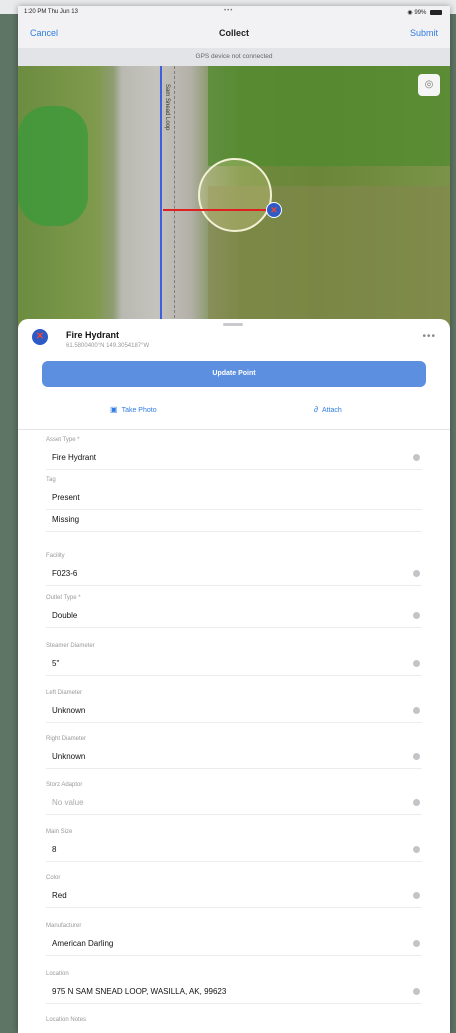  What do you see at coordinates (64, 573) in the screenshot?
I see `field-value-input: F023-6` at bounding box center [64, 573].